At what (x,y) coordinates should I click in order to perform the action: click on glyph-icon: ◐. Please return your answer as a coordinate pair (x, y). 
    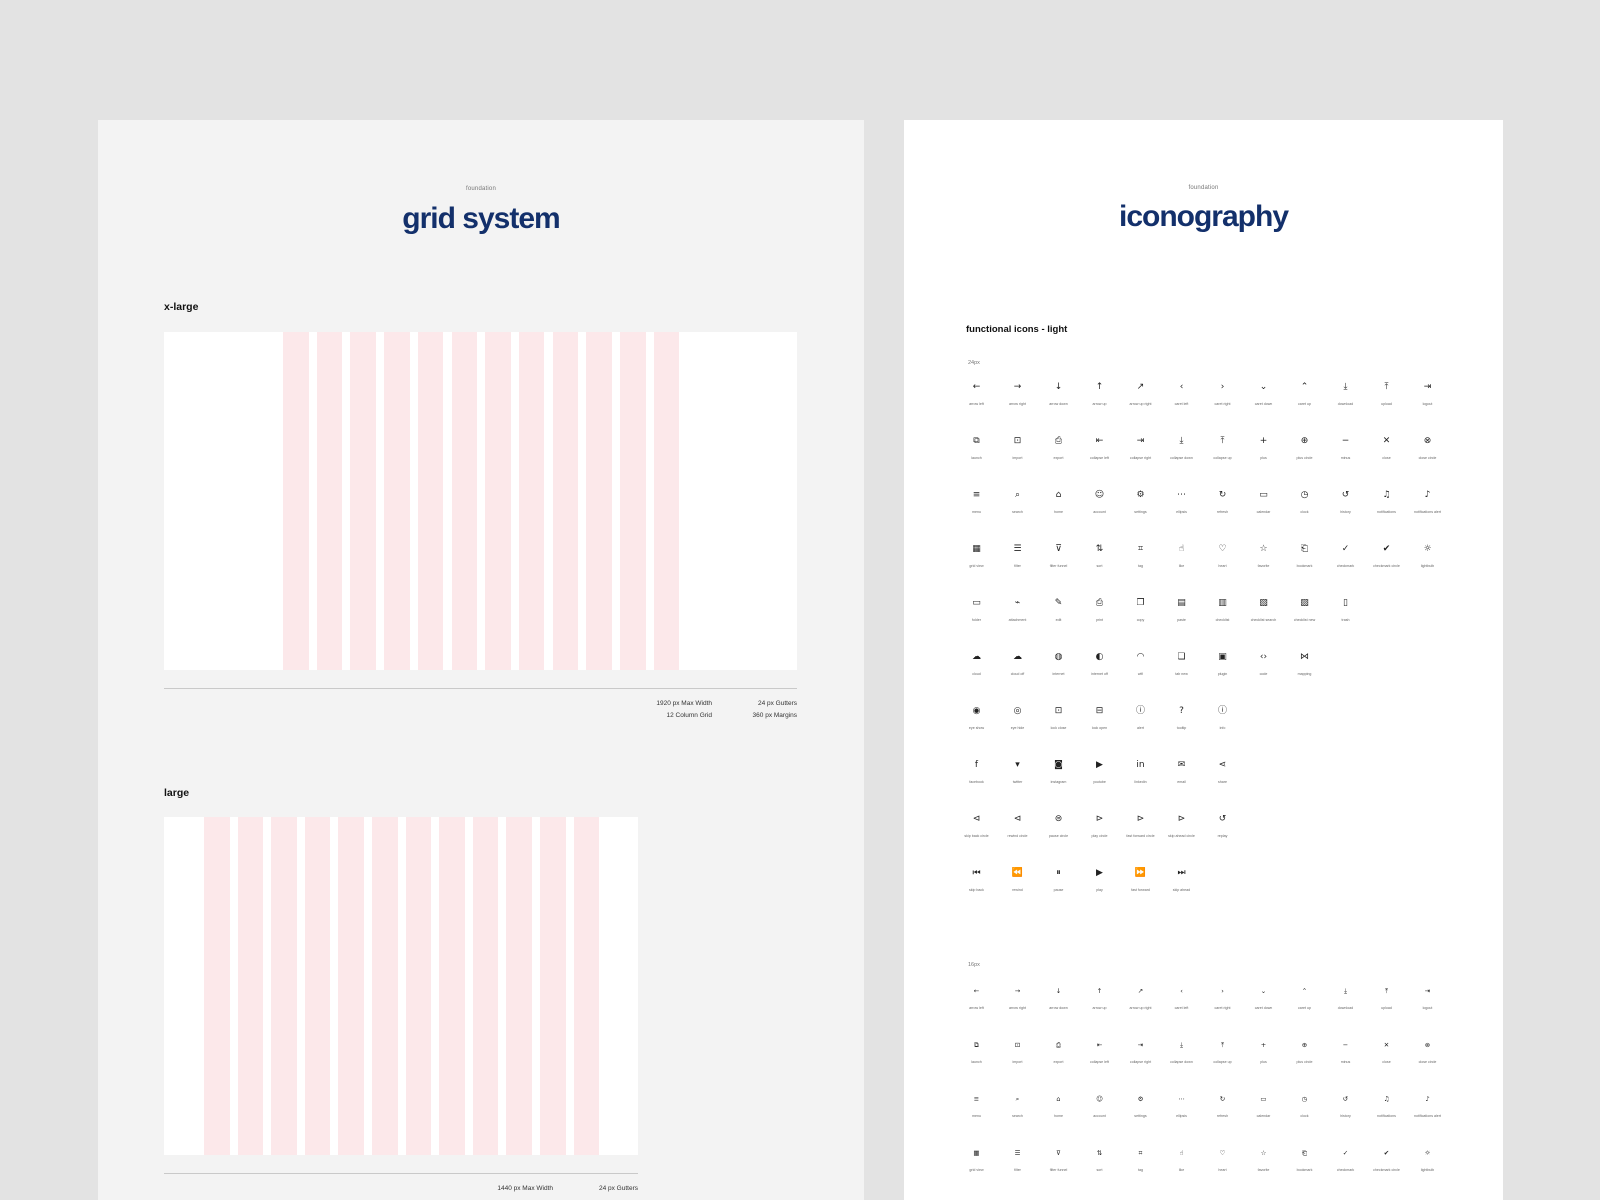
    Looking at the image, I should click on (1099, 657).